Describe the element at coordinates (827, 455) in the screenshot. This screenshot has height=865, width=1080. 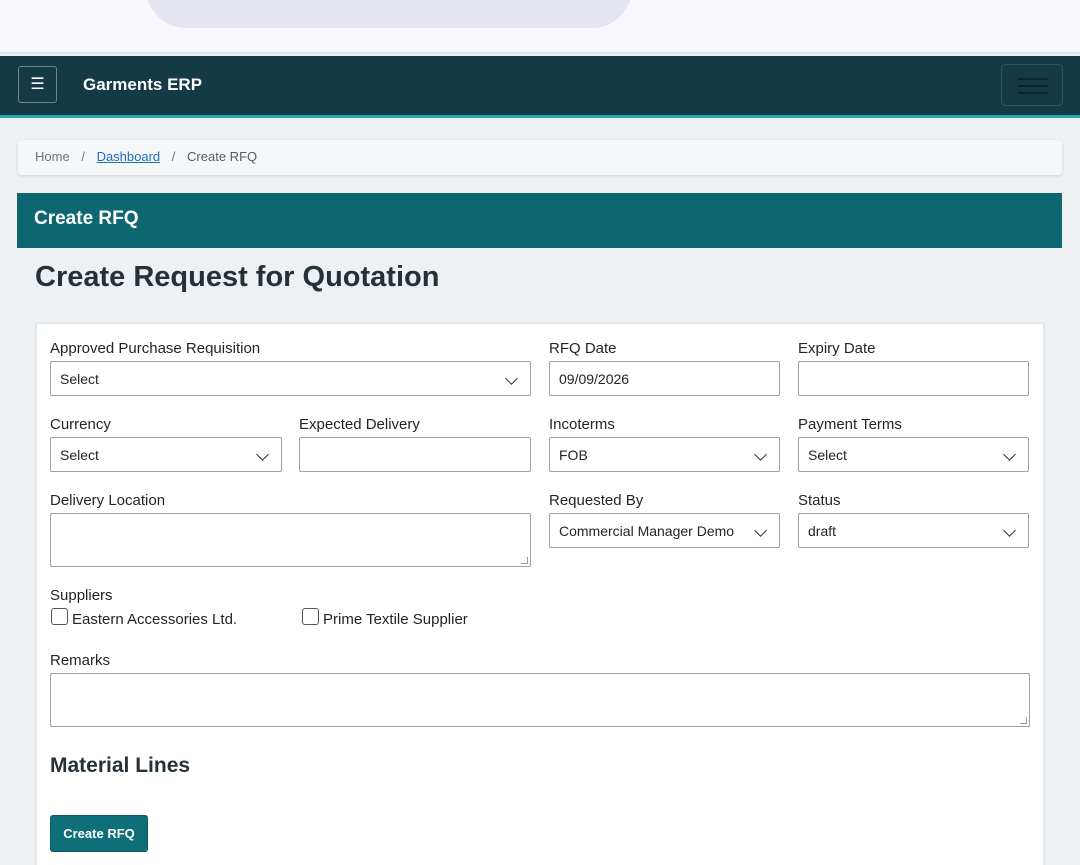
I see `payment-terms-value: Select` at that location.